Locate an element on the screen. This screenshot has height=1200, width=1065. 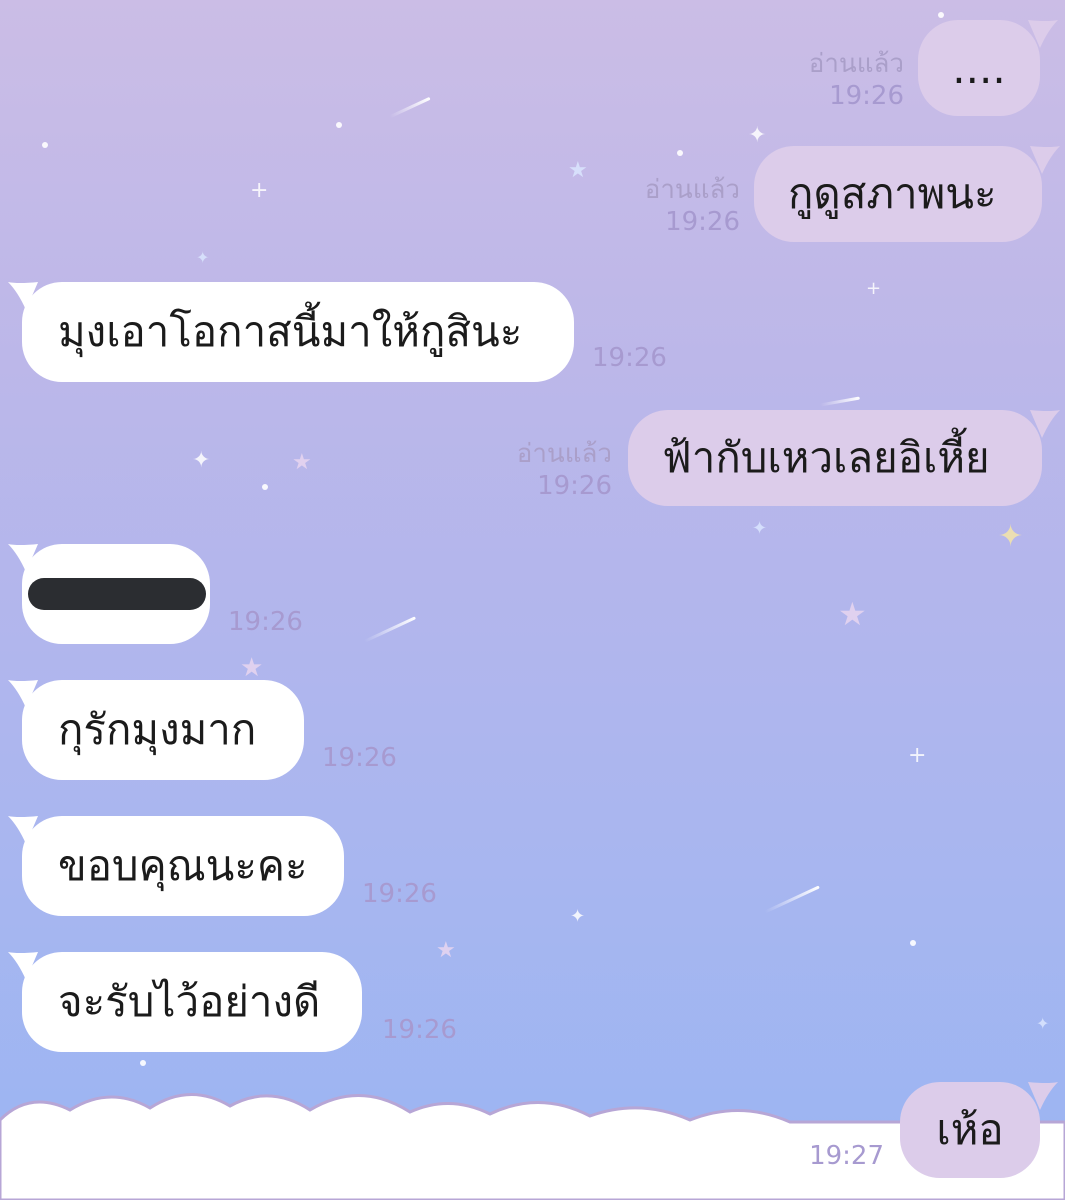
message-text: จะรับไว้อย่างดี is located at coordinates (189, 1001).